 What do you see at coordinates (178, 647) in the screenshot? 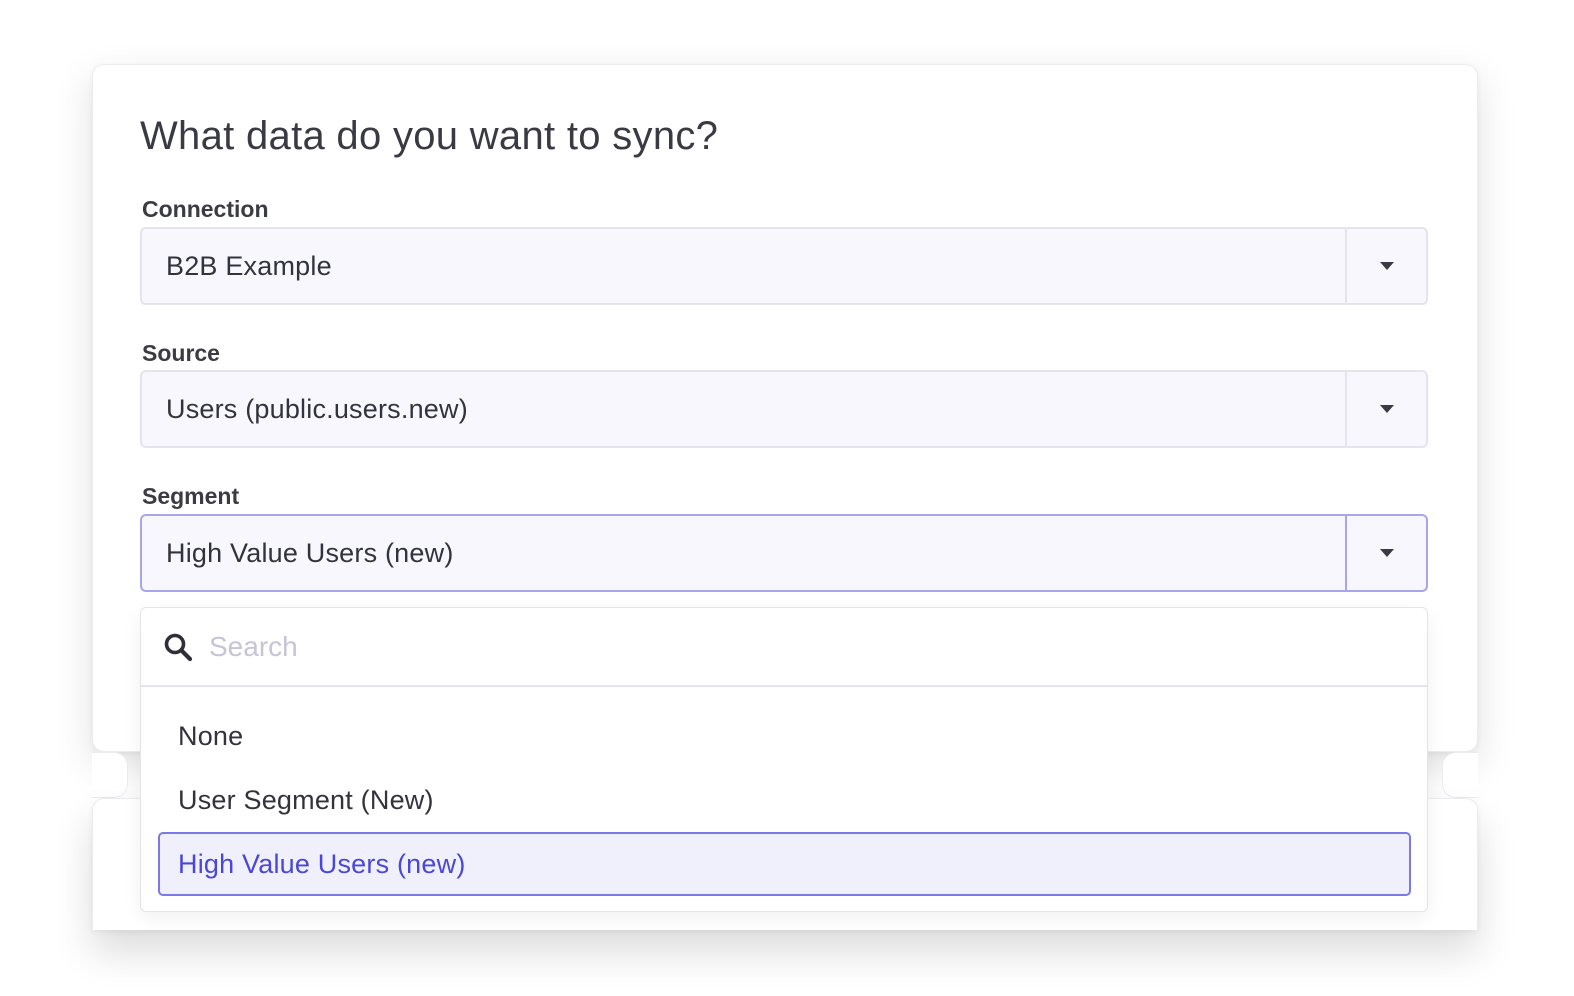
I see `search-icon` at bounding box center [178, 647].